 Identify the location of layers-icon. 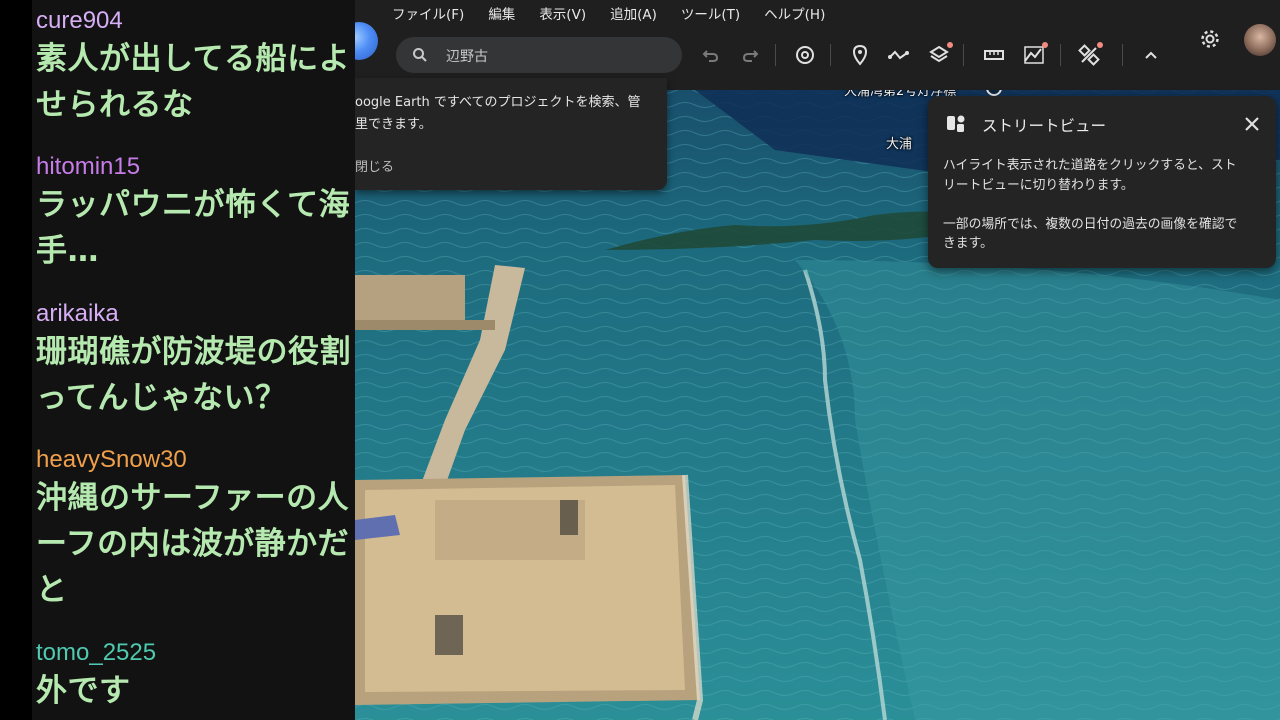
(939, 54).